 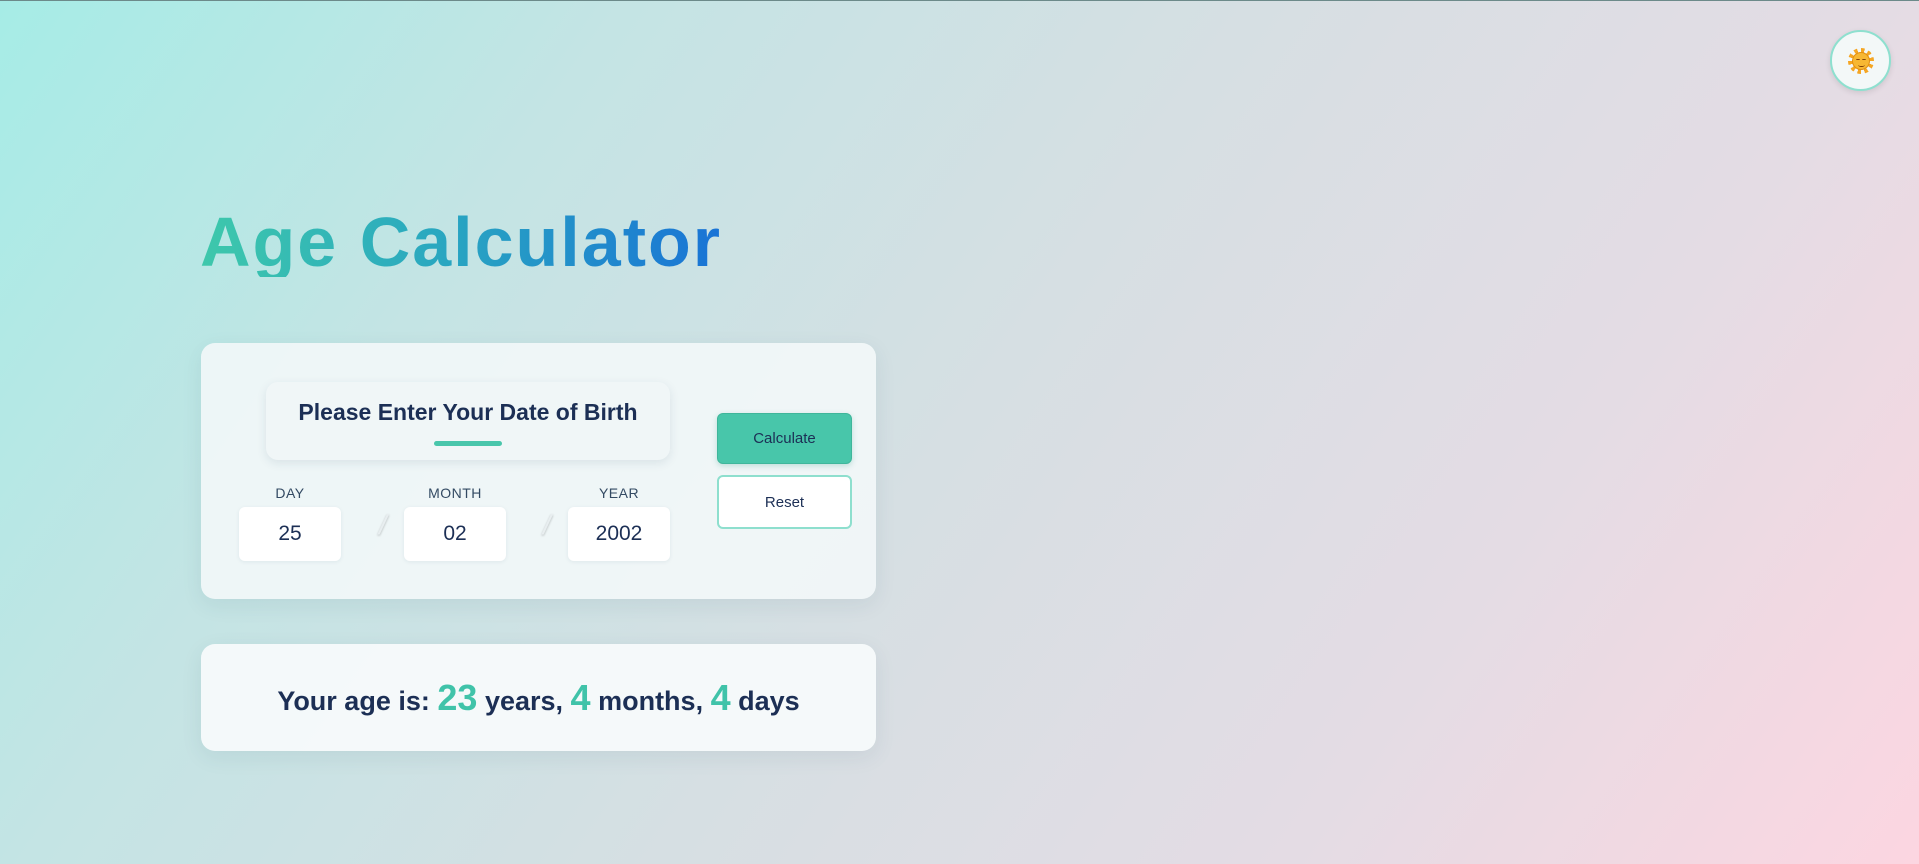 What do you see at coordinates (461, 242) in the screenshot?
I see `page-title: Age Calculator` at bounding box center [461, 242].